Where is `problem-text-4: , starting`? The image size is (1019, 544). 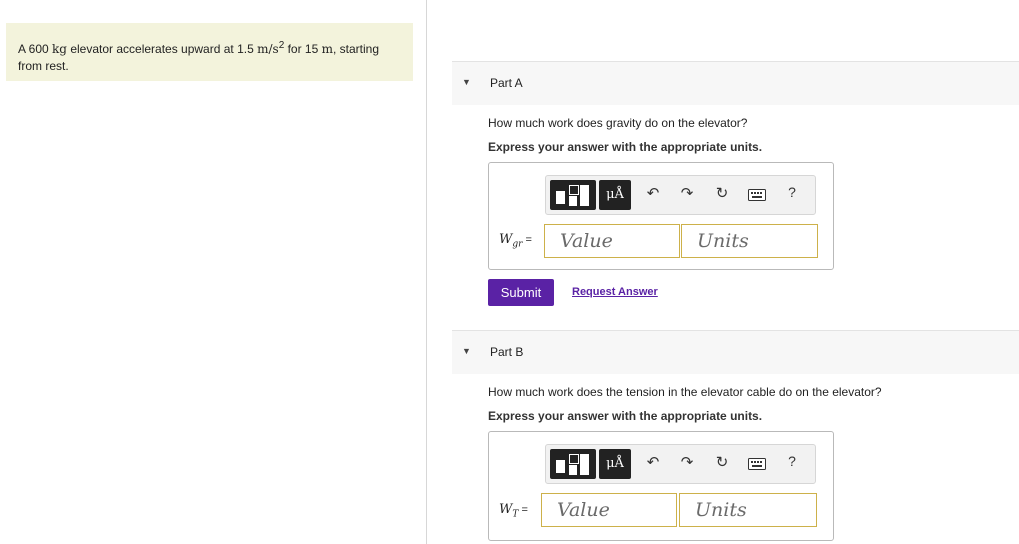 problem-text-4: , starting is located at coordinates (356, 49).